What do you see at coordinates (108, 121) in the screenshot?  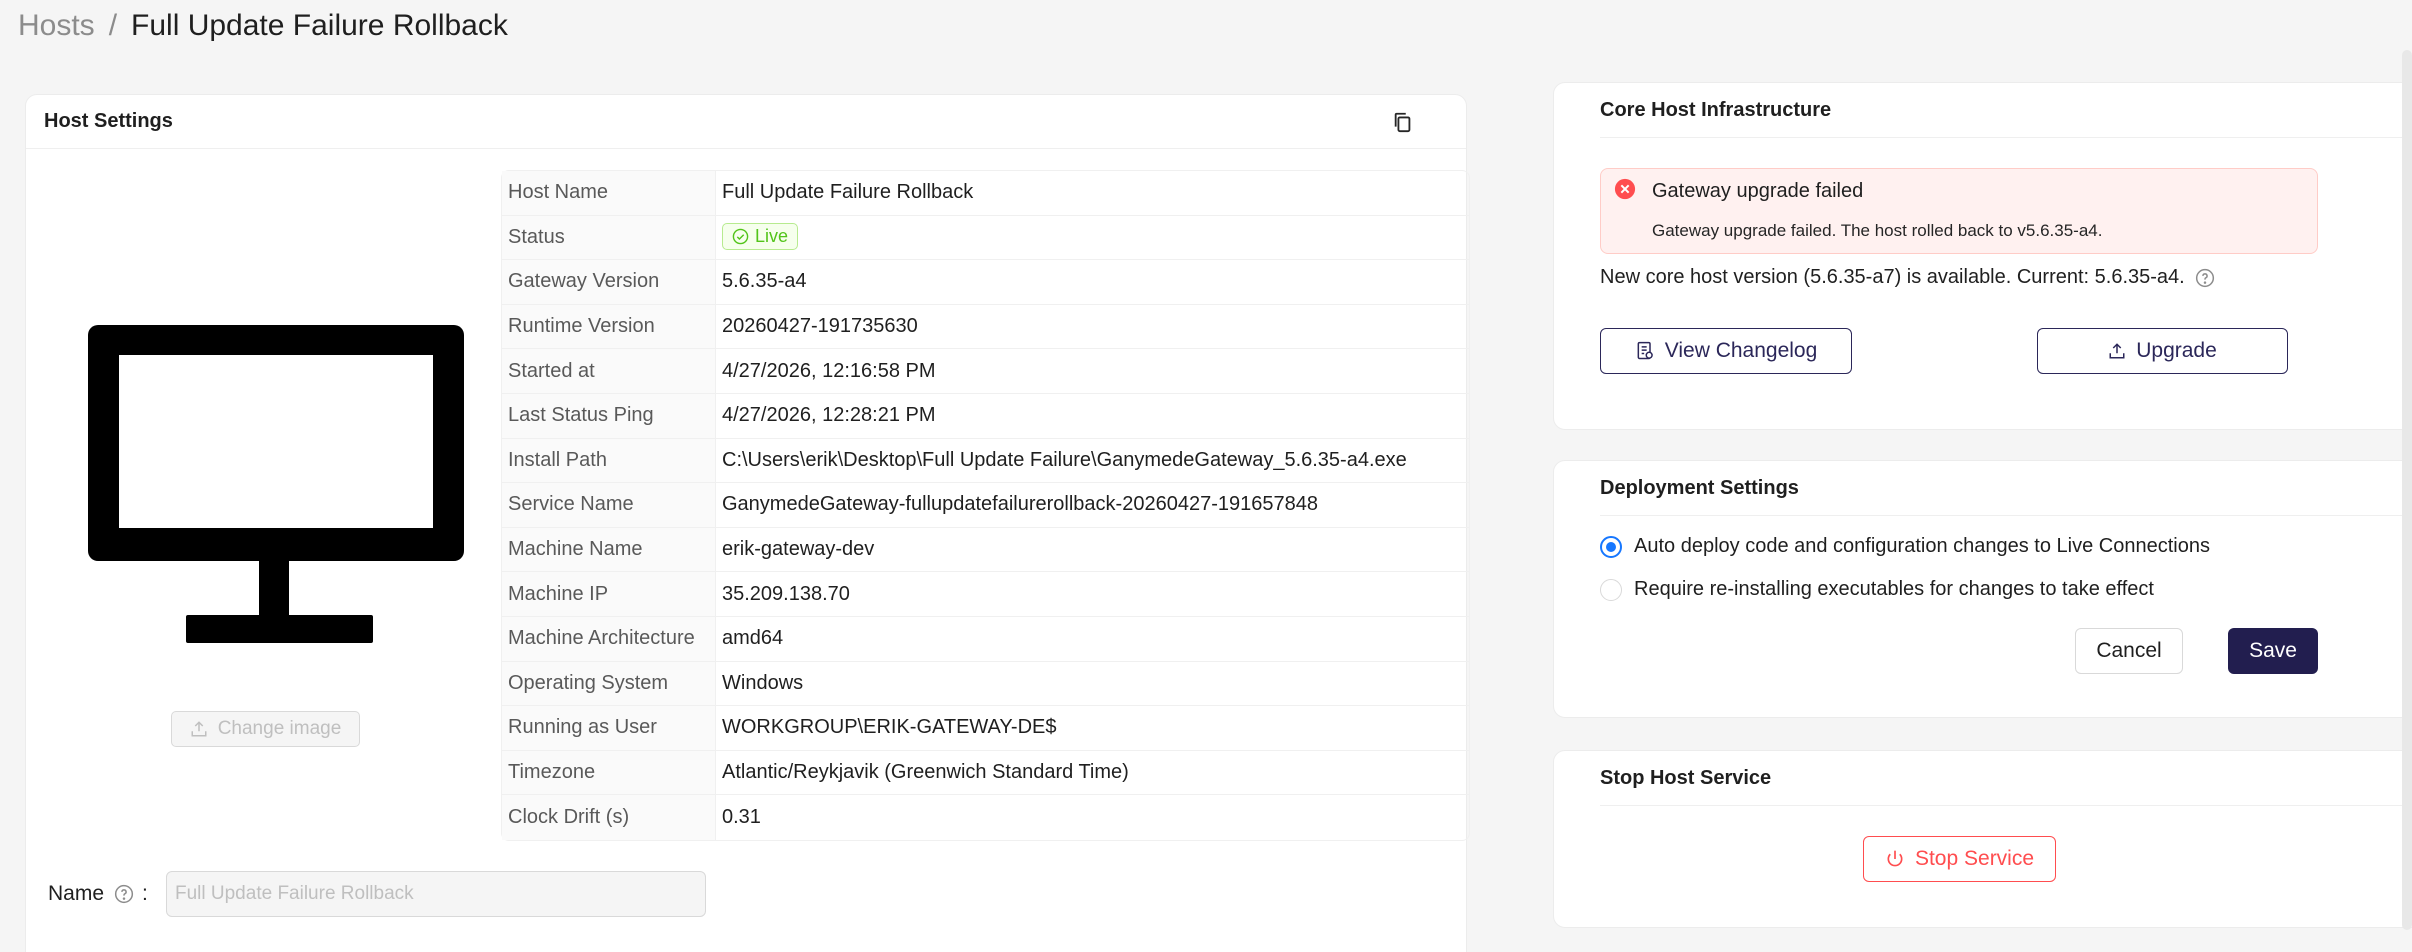 I see `host-settings-title: Host Settings` at bounding box center [108, 121].